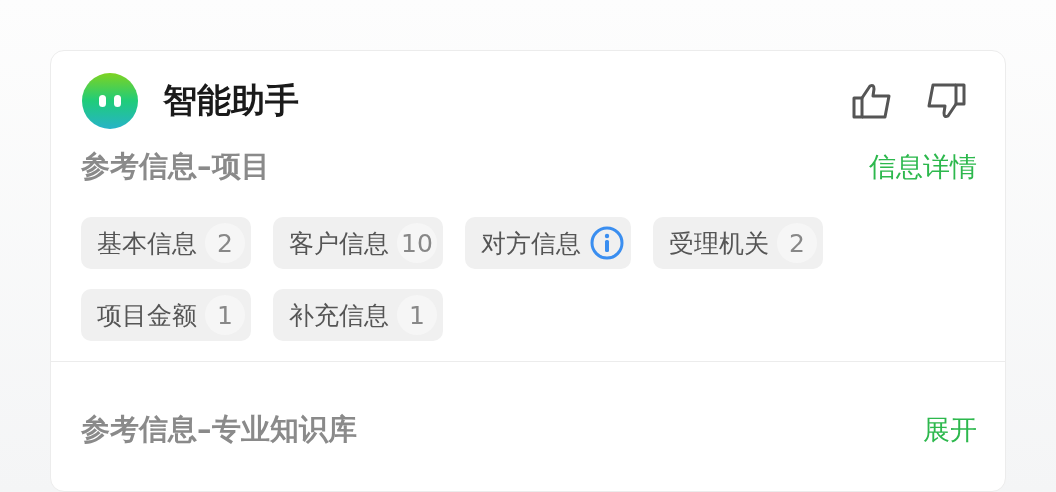 The image size is (1056, 492). What do you see at coordinates (166, 315) in the screenshot?
I see `info-tag: 项目金额 1` at bounding box center [166, 315].